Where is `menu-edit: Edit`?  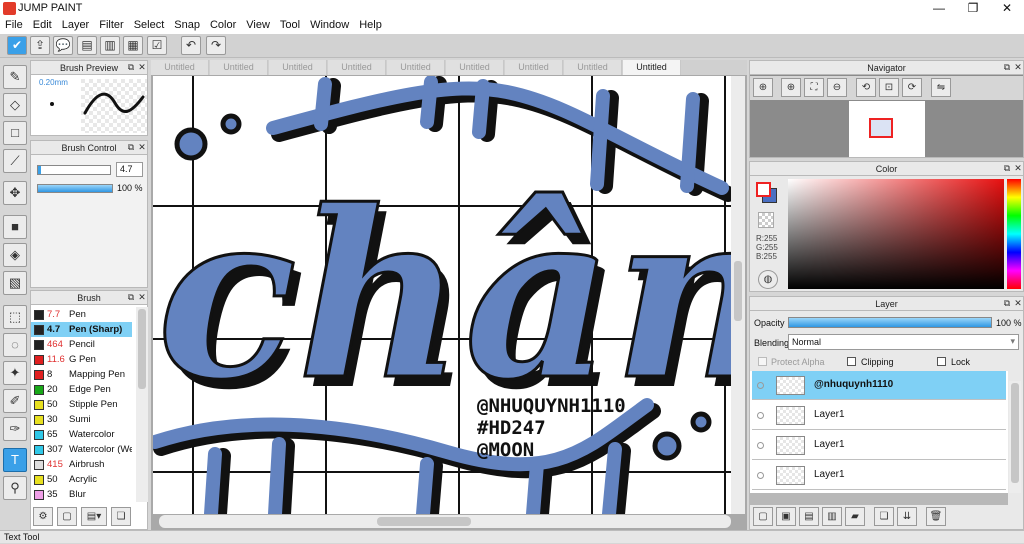
menu-edit: Edit is located at coordinates (42, 25).